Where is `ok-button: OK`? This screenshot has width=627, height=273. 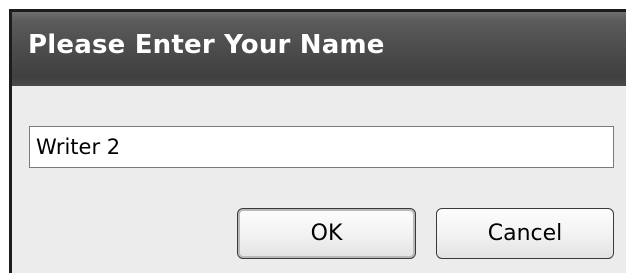 ok-button: OK is located at coordinates (326, 233).